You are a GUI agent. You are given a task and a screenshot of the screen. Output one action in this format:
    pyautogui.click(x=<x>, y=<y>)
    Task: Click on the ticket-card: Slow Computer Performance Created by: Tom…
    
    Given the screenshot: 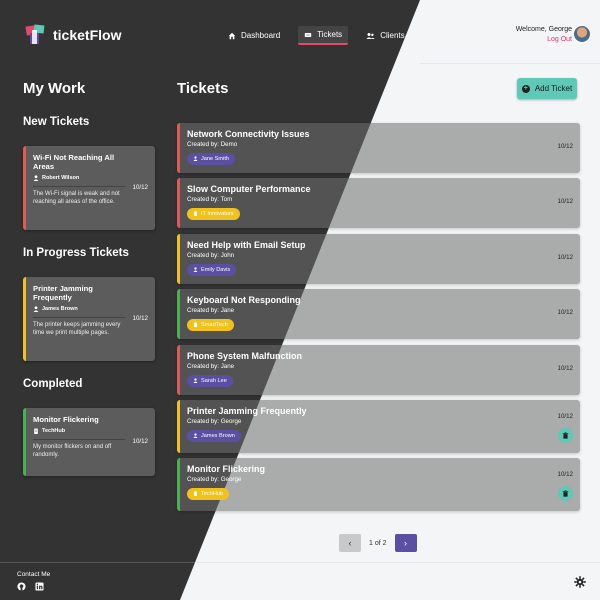 What is the action you would take?
    pyautogui.click(x=378, y=203)
    